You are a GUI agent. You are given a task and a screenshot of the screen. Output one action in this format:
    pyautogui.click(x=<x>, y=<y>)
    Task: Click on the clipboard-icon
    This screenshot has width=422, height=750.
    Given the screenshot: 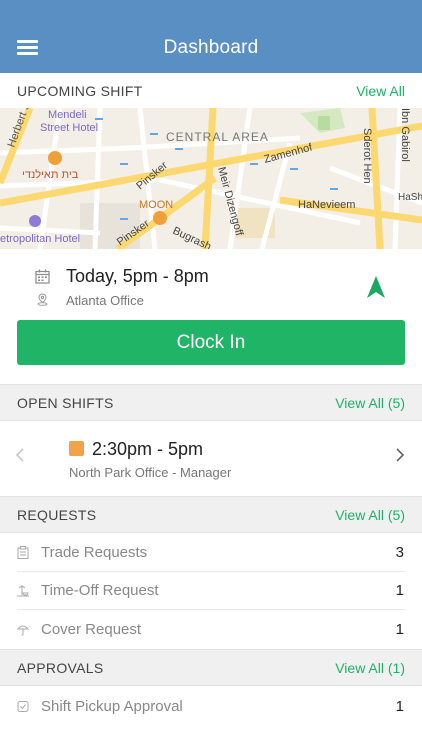 What is the action you would take?
    pyautogui.click(x=23, y=552)
    